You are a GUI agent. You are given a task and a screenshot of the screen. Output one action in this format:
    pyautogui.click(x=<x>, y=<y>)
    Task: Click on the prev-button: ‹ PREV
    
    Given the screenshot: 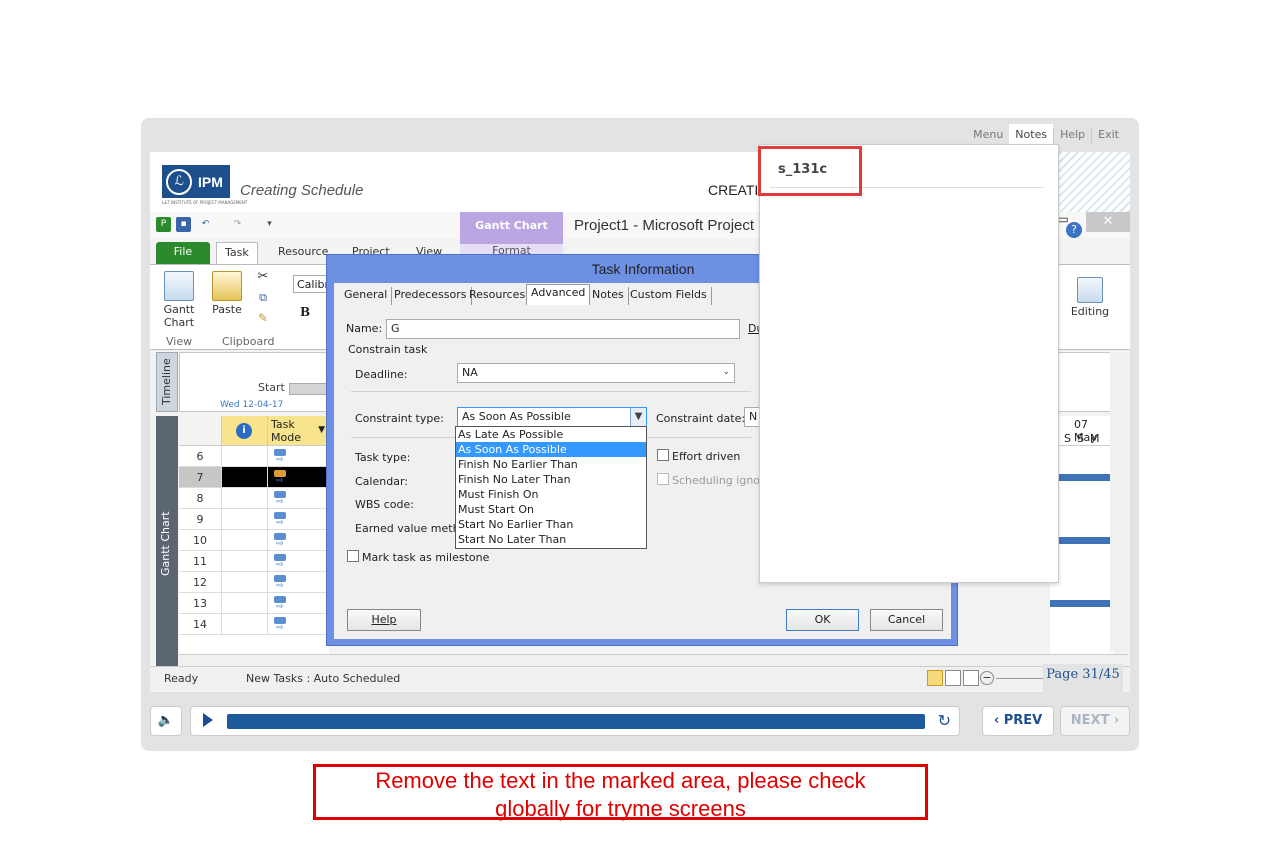 What is the action you would take?
    pyautogui.click(x=1018, y=721)
    